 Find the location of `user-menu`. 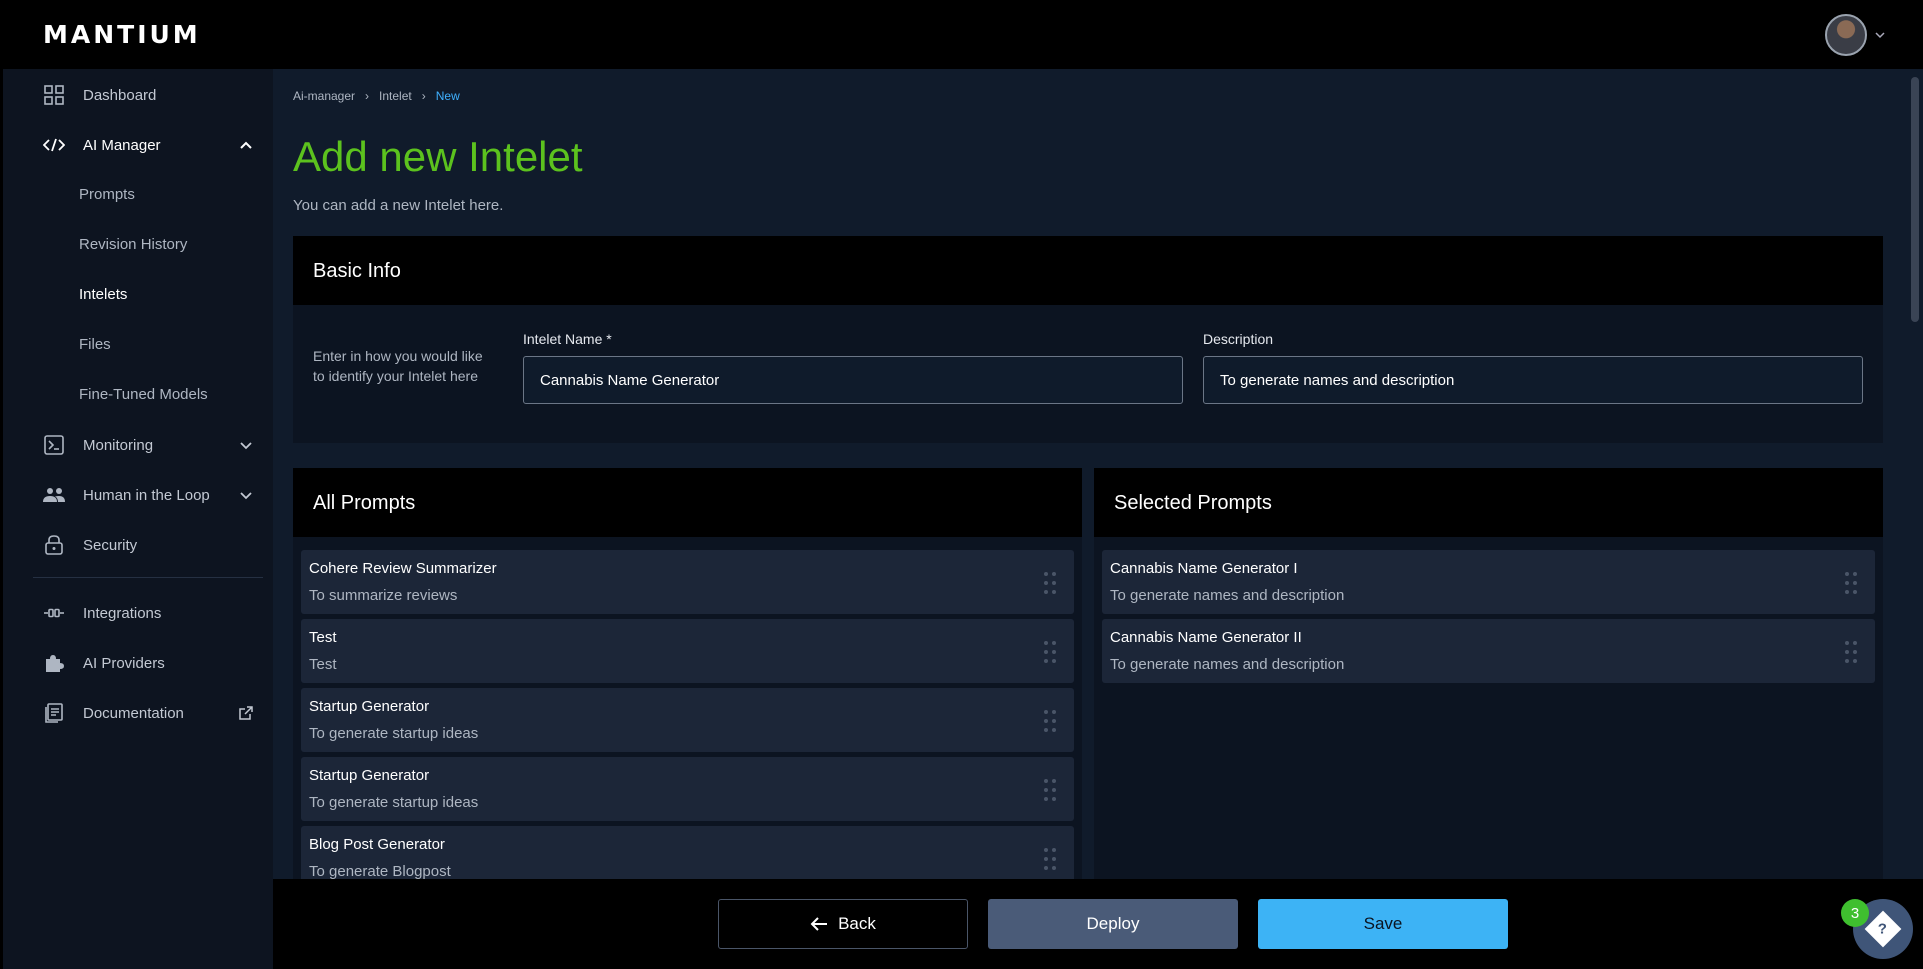

user-menu is located at coordinates (1855, 34).